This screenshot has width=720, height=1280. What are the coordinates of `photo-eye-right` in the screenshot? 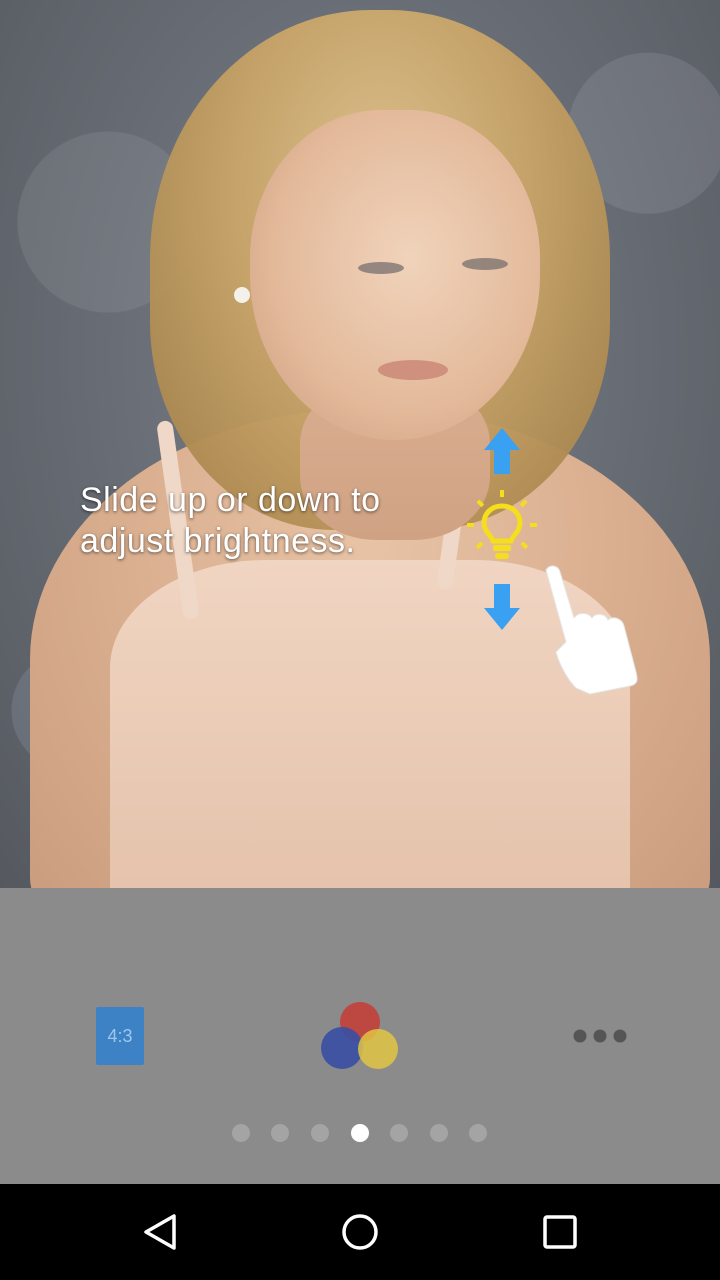 It's located at (485, 264).